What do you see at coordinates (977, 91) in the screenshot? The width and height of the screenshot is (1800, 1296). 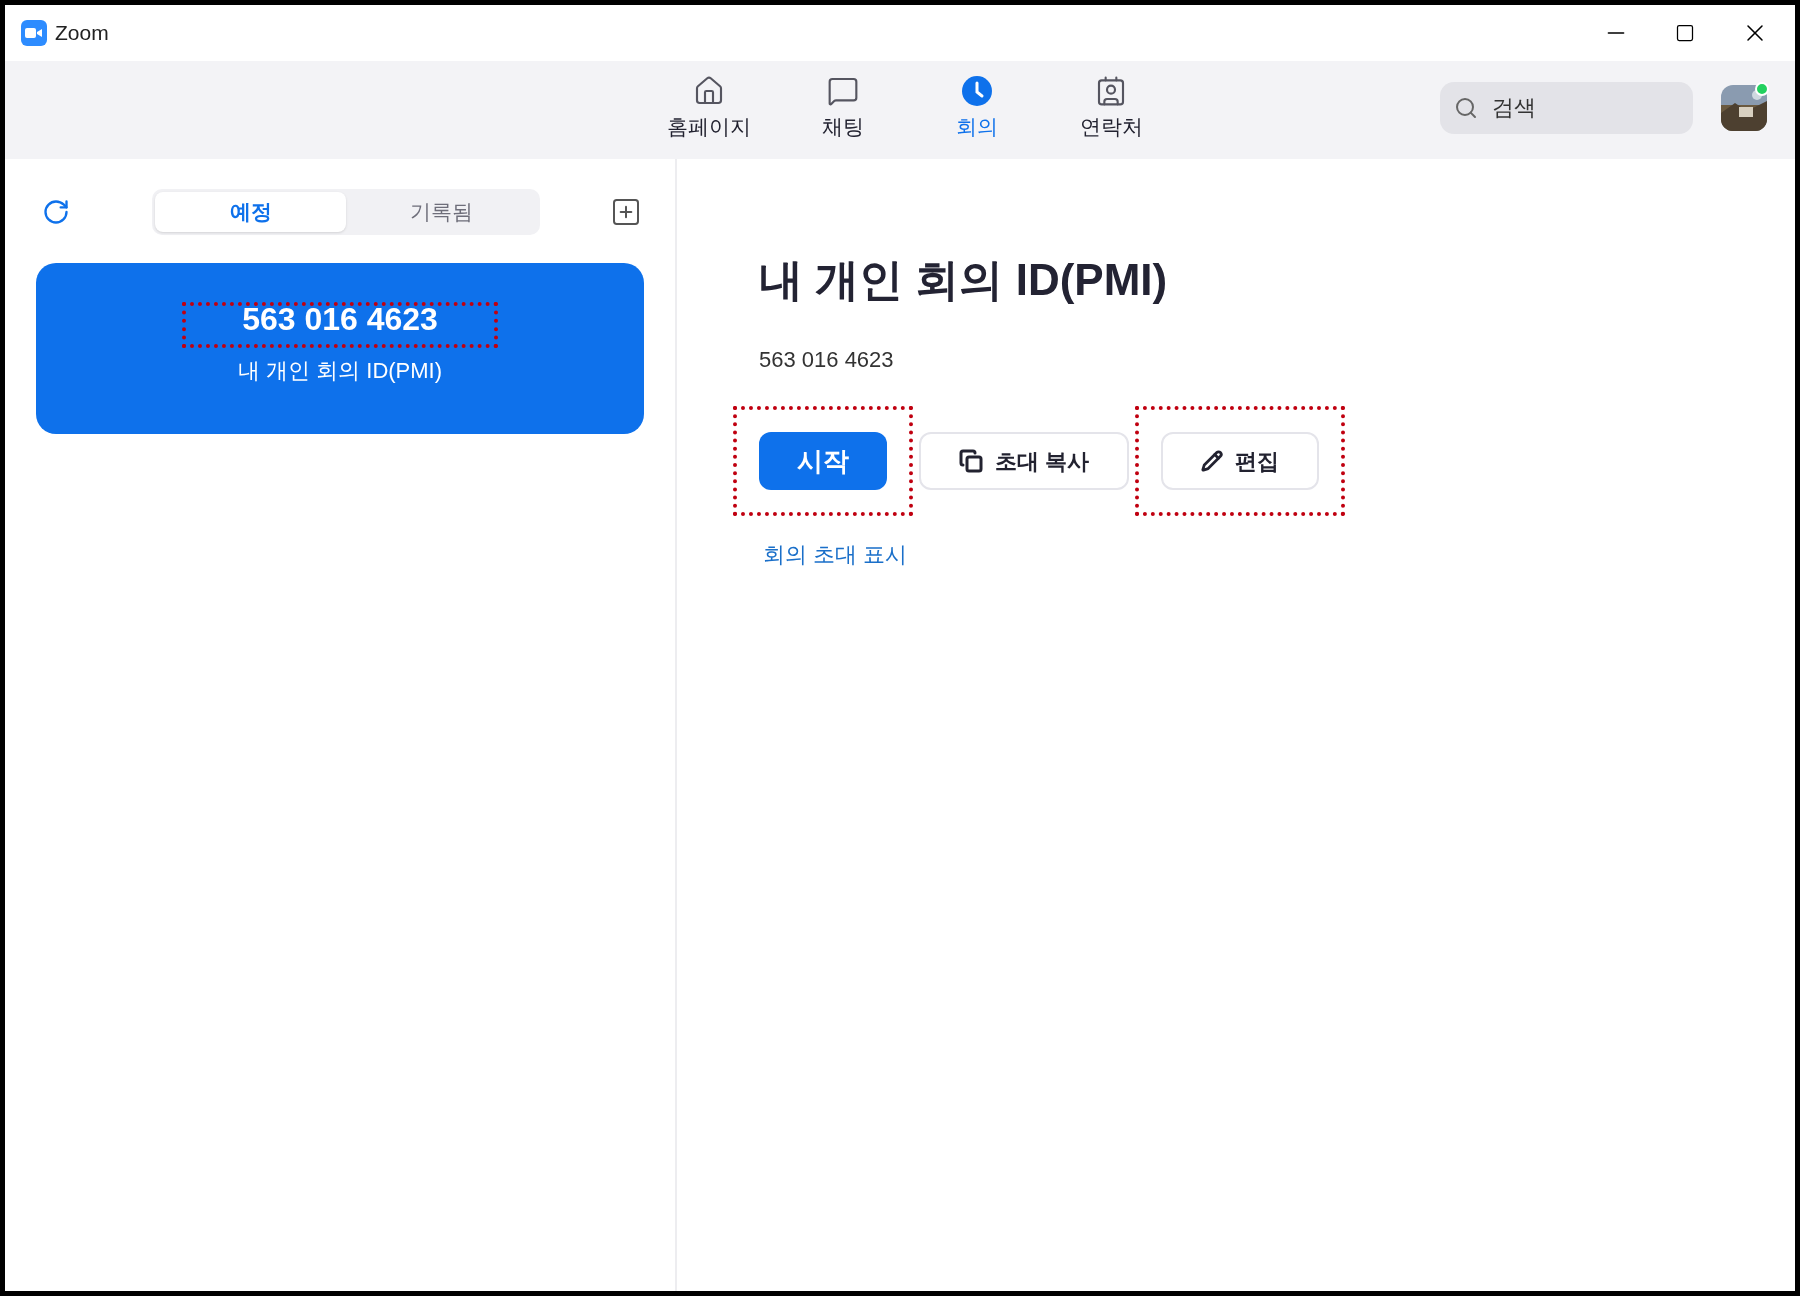 I see `clock-icon` at bounding box center [977, 91].